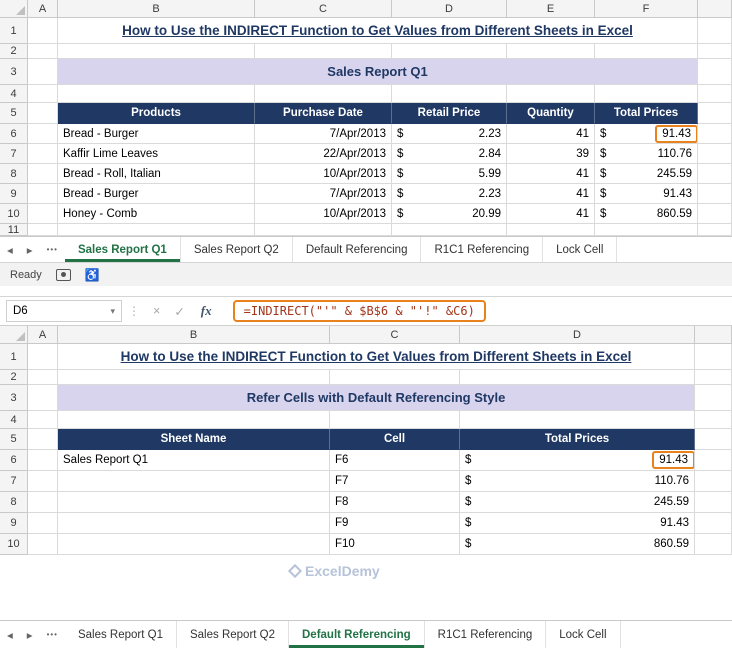 The width and height of the screenshot is (732, 654). I want to click on cell-sheet-name: Sales Report Q1, so click(194, 460).